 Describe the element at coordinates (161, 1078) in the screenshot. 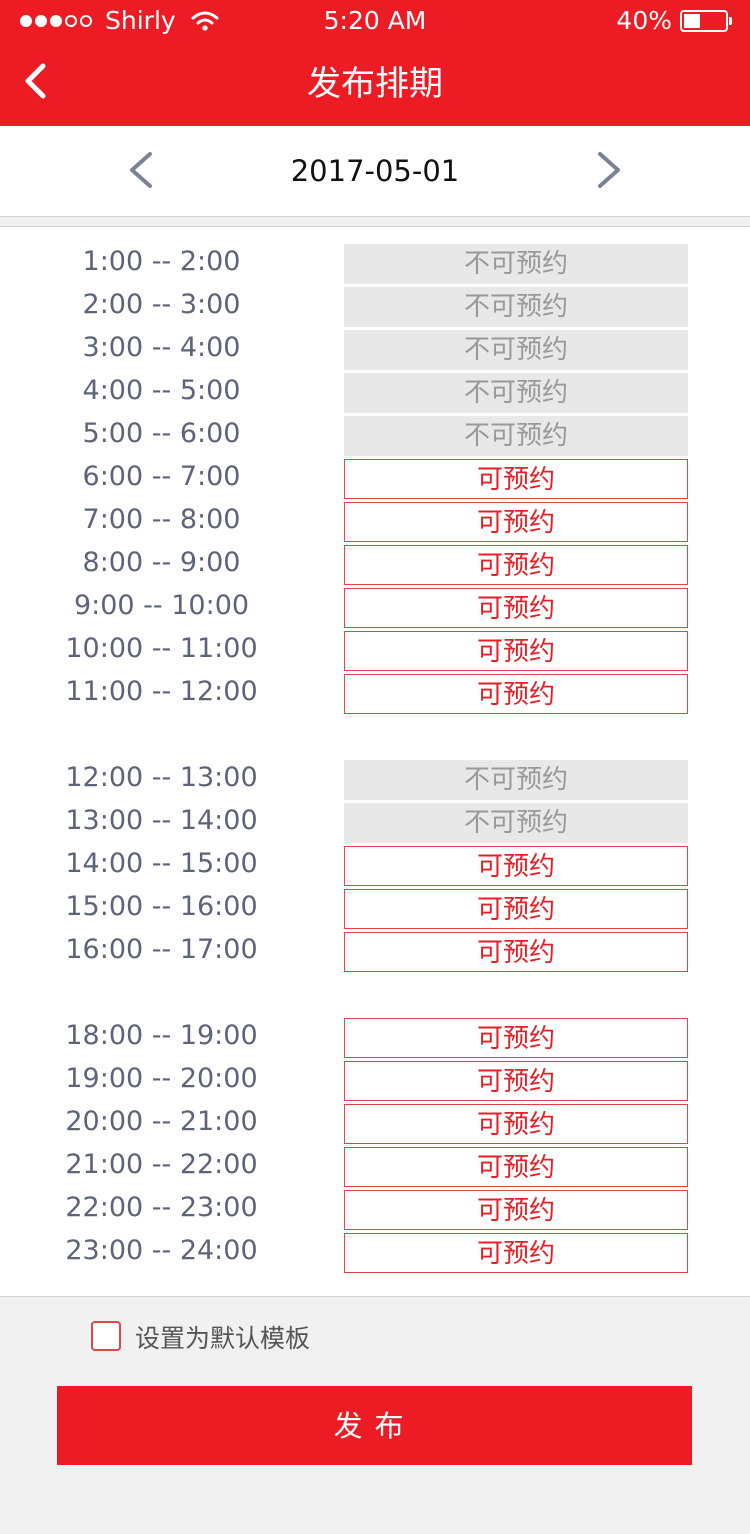

I see `time-slot-label: 19:00 -- 20:00` at that location.